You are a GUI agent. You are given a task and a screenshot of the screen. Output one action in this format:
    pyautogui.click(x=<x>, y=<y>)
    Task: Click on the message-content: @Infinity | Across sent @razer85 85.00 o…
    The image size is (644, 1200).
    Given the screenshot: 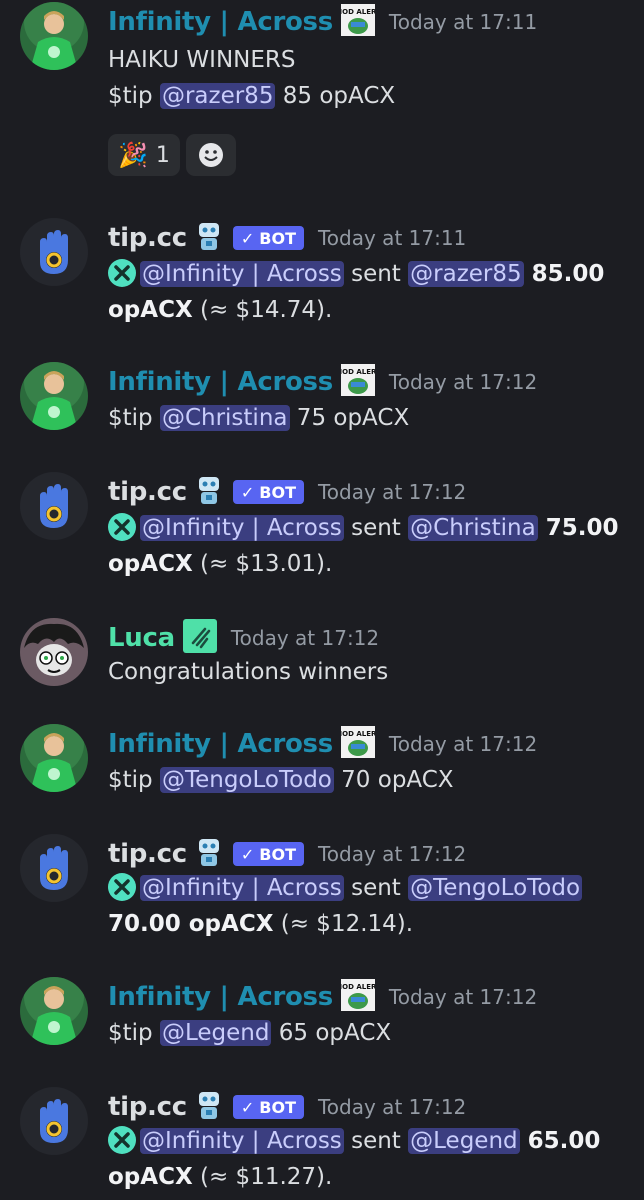 What is the action you would take?
    pyautogui.click(x=368, y=292)
    